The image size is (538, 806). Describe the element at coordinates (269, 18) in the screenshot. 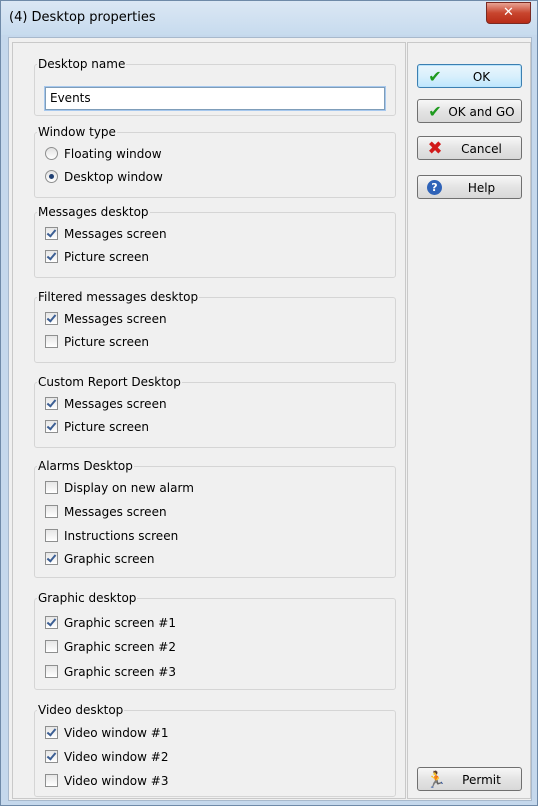

I see `title-bar: (4) Desktop properties ✕` at that location.